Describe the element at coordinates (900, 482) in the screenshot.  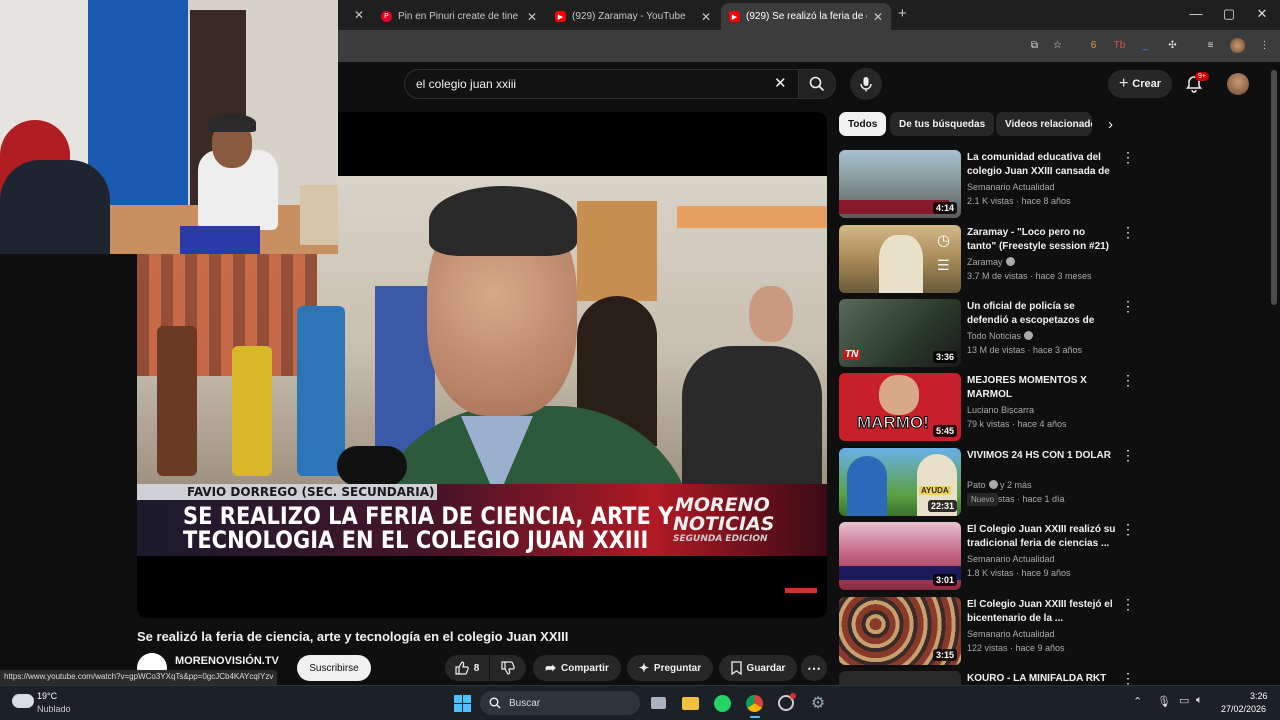
I see `video-thumbnail: AYUDA 22:31` at that location.